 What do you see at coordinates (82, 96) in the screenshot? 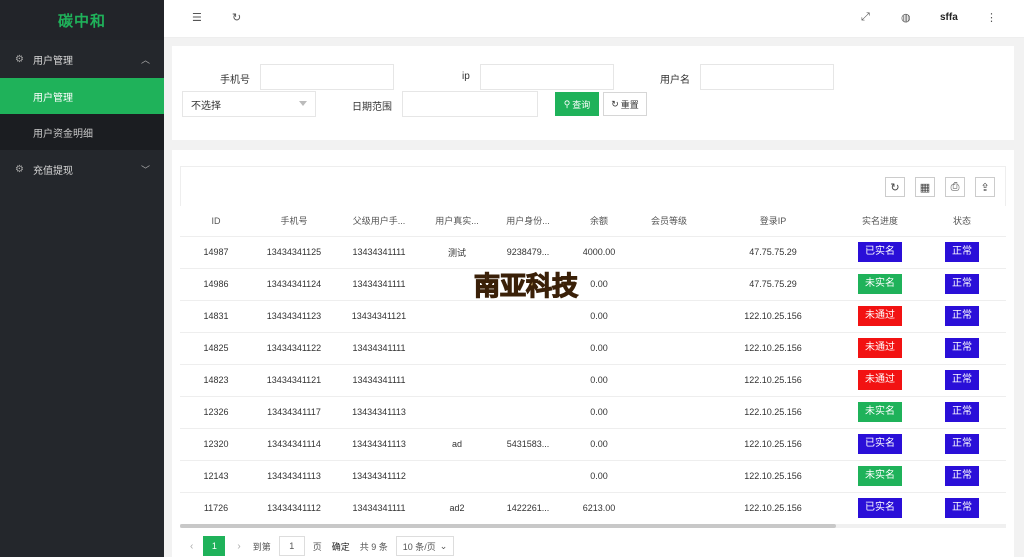
I see `sidebar-item-user-management: 用户管理` at bounding box center [82, 96].